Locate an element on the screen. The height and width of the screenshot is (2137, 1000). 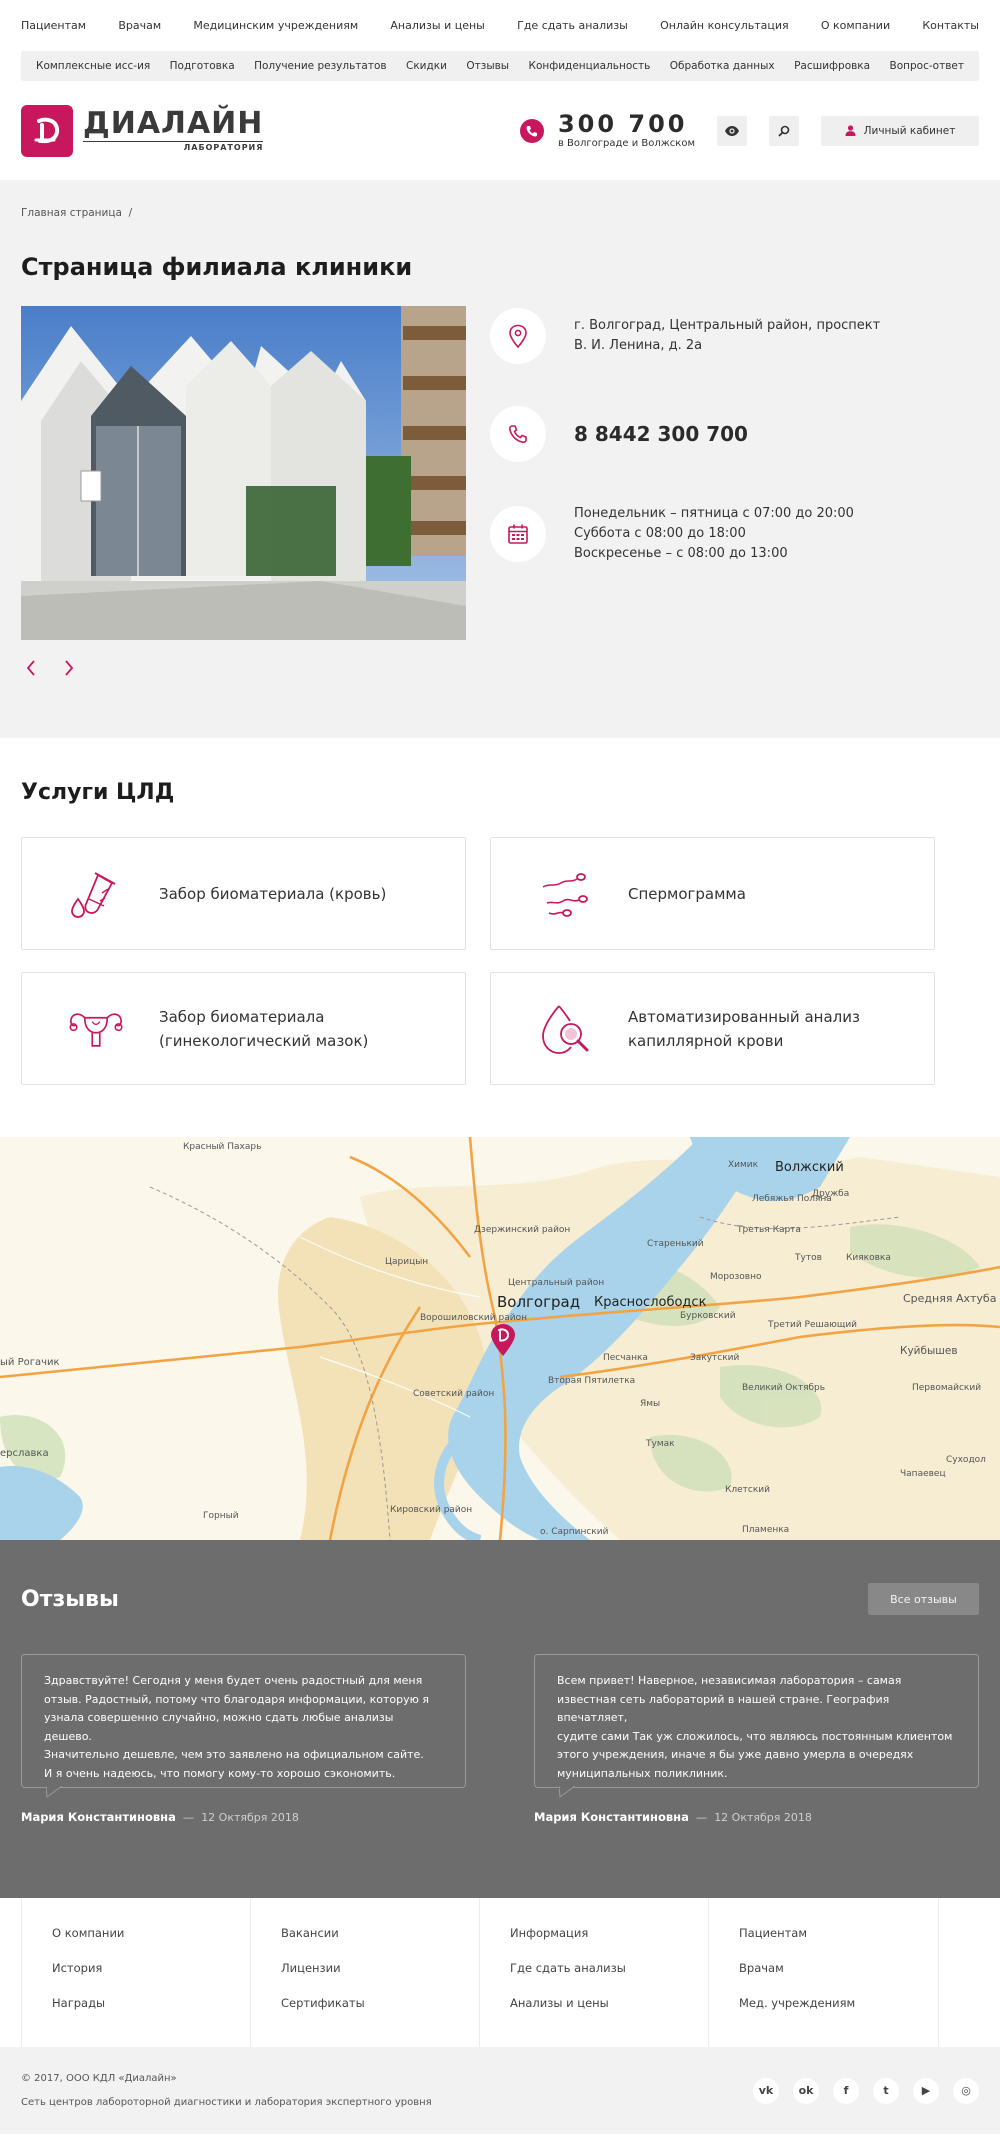
map-label: Дзержинский район is located at coordinates (522, 1230).